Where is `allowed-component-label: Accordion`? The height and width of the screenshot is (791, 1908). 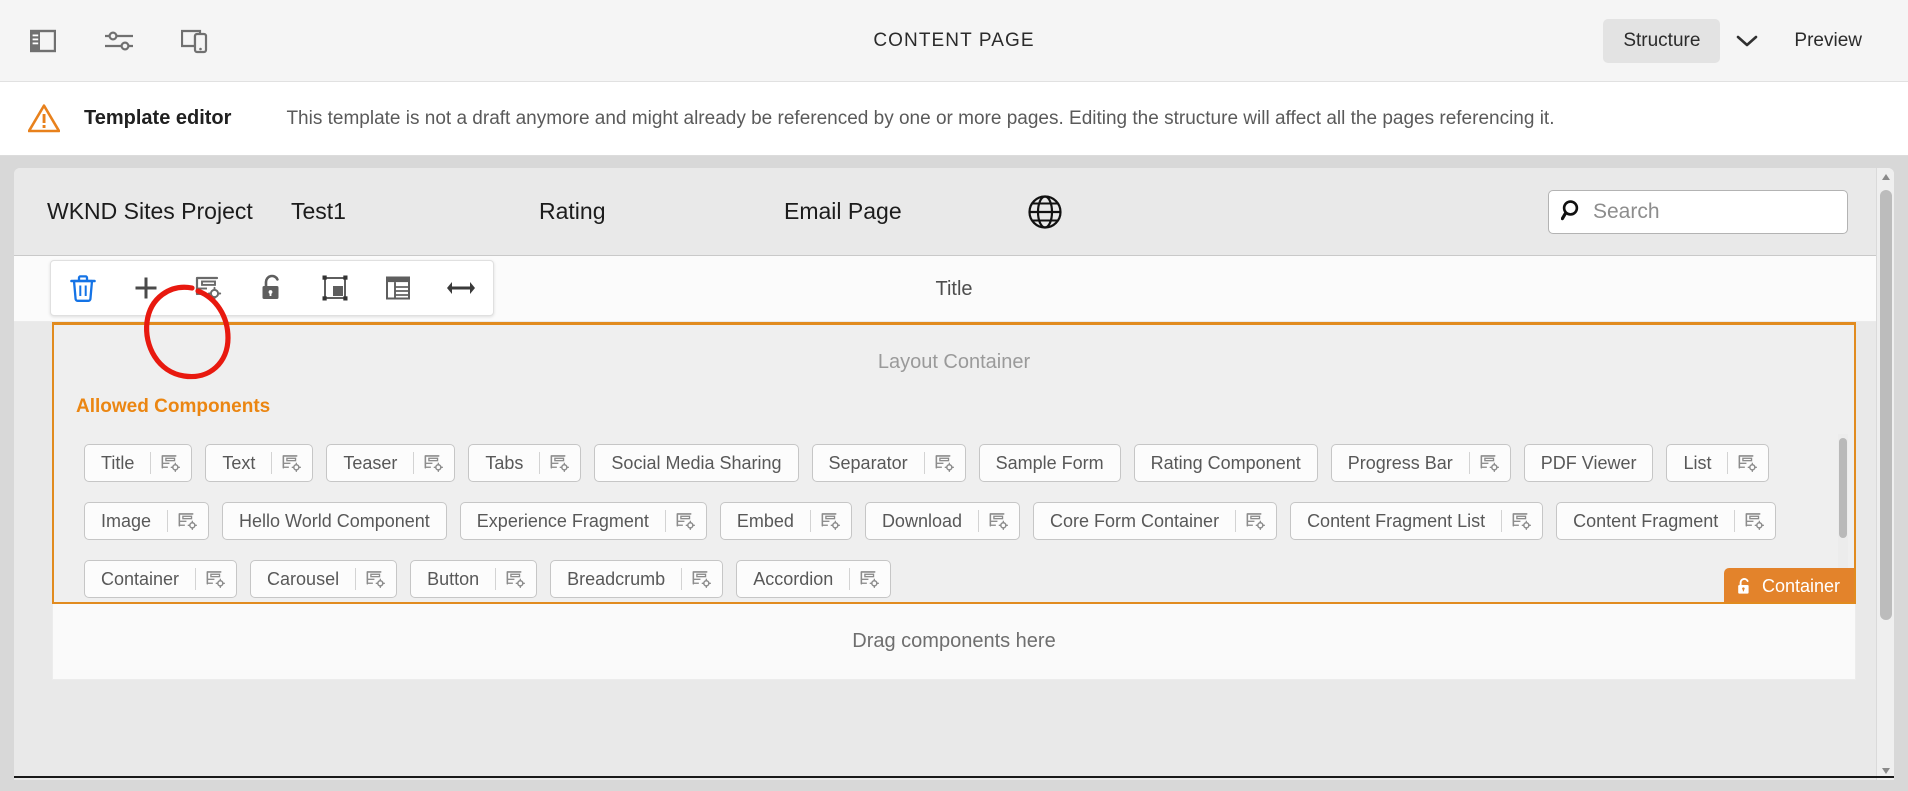
allowed-component-label: Accordion is located at coordinates (793, 578).